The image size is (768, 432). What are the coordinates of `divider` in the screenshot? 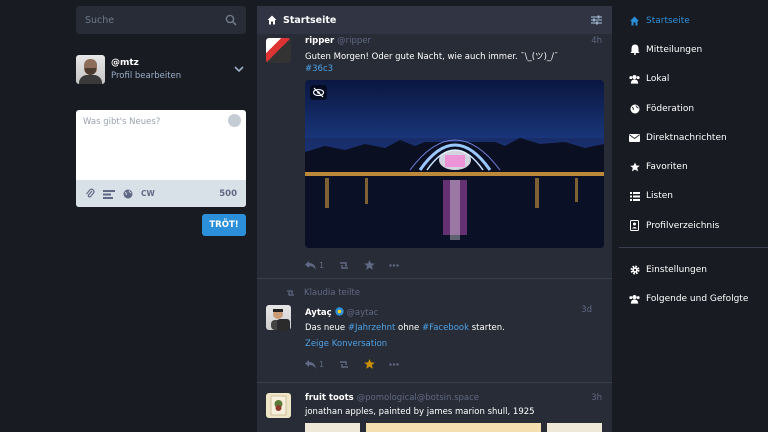 It's located at (693, 248).